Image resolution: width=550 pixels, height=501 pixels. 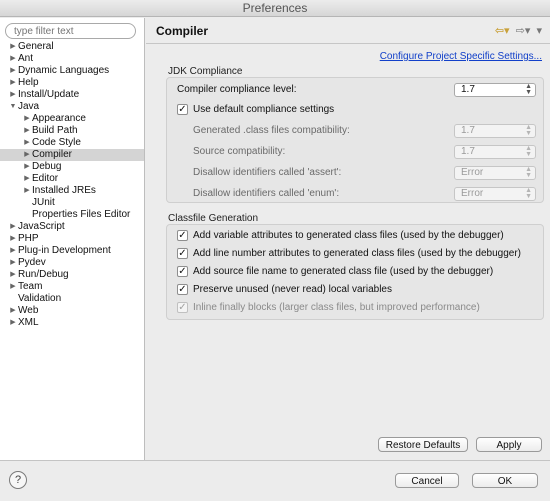 What do you see at coordinates (13, 107) in the screenshot?
I see `expand-down-icon: ▼` at bounding box center [13, 107].